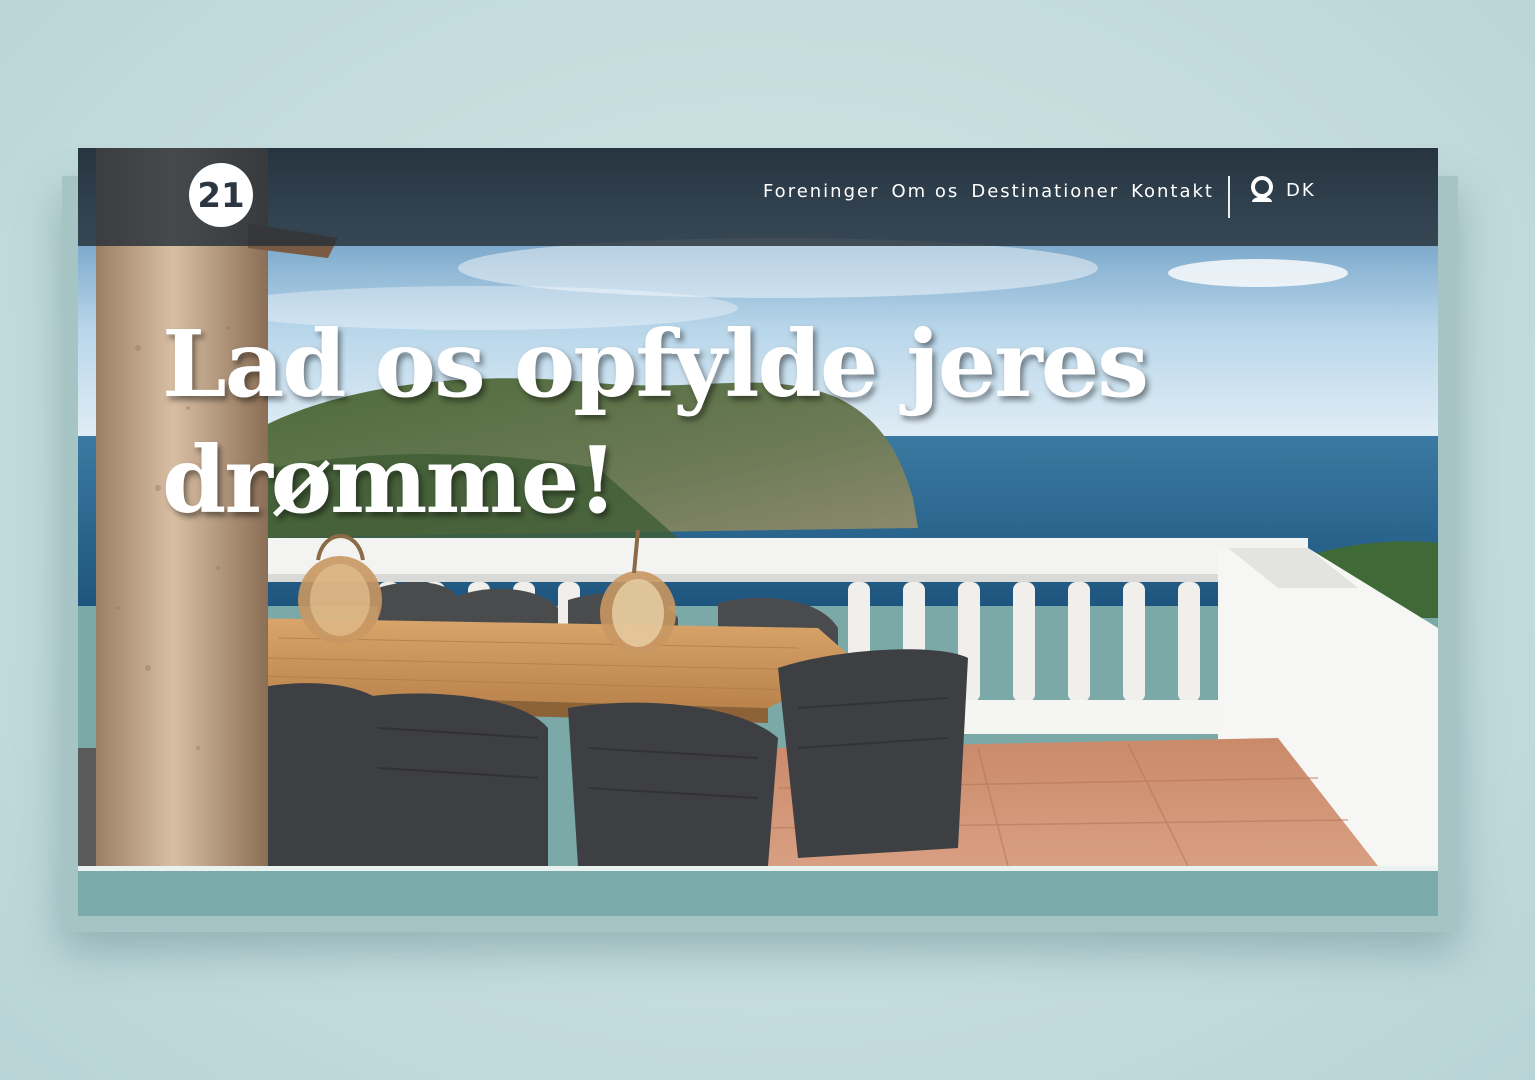 The width and height of the screenshot is (1535, 1080). What do you see at coordinates (758, 891) in the screenshot?
I see `bottom-strip` at bounding box center [758, 891].